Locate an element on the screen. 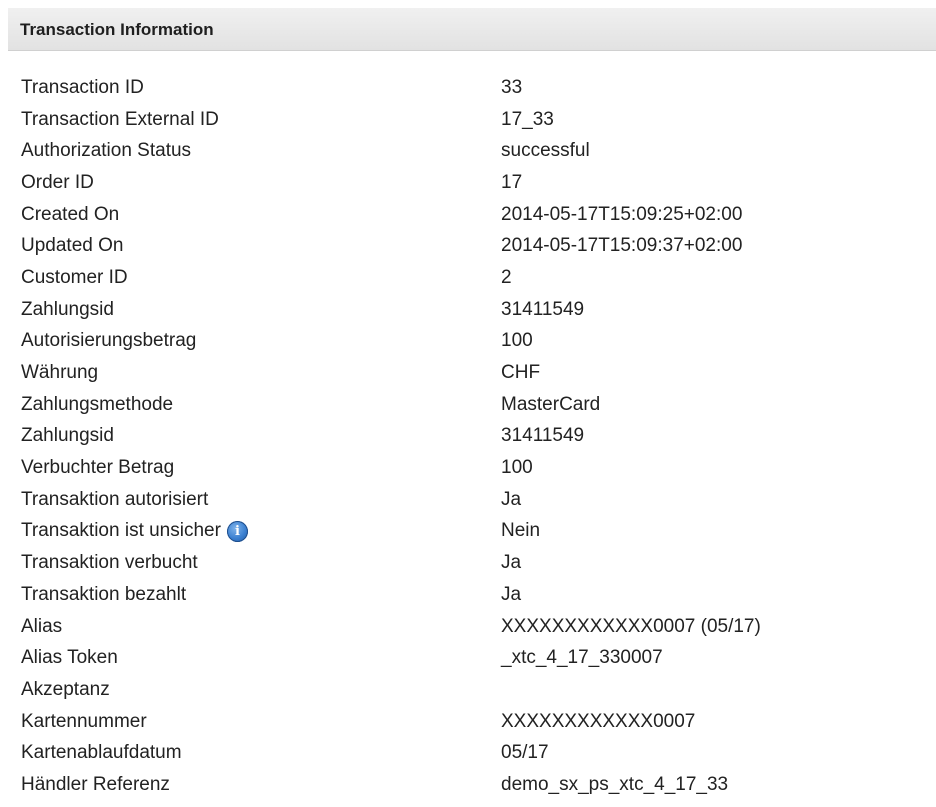 This screenshot has height=807, width=936. row-label: Transaktion verbucht is located at coordinates (109, 563).